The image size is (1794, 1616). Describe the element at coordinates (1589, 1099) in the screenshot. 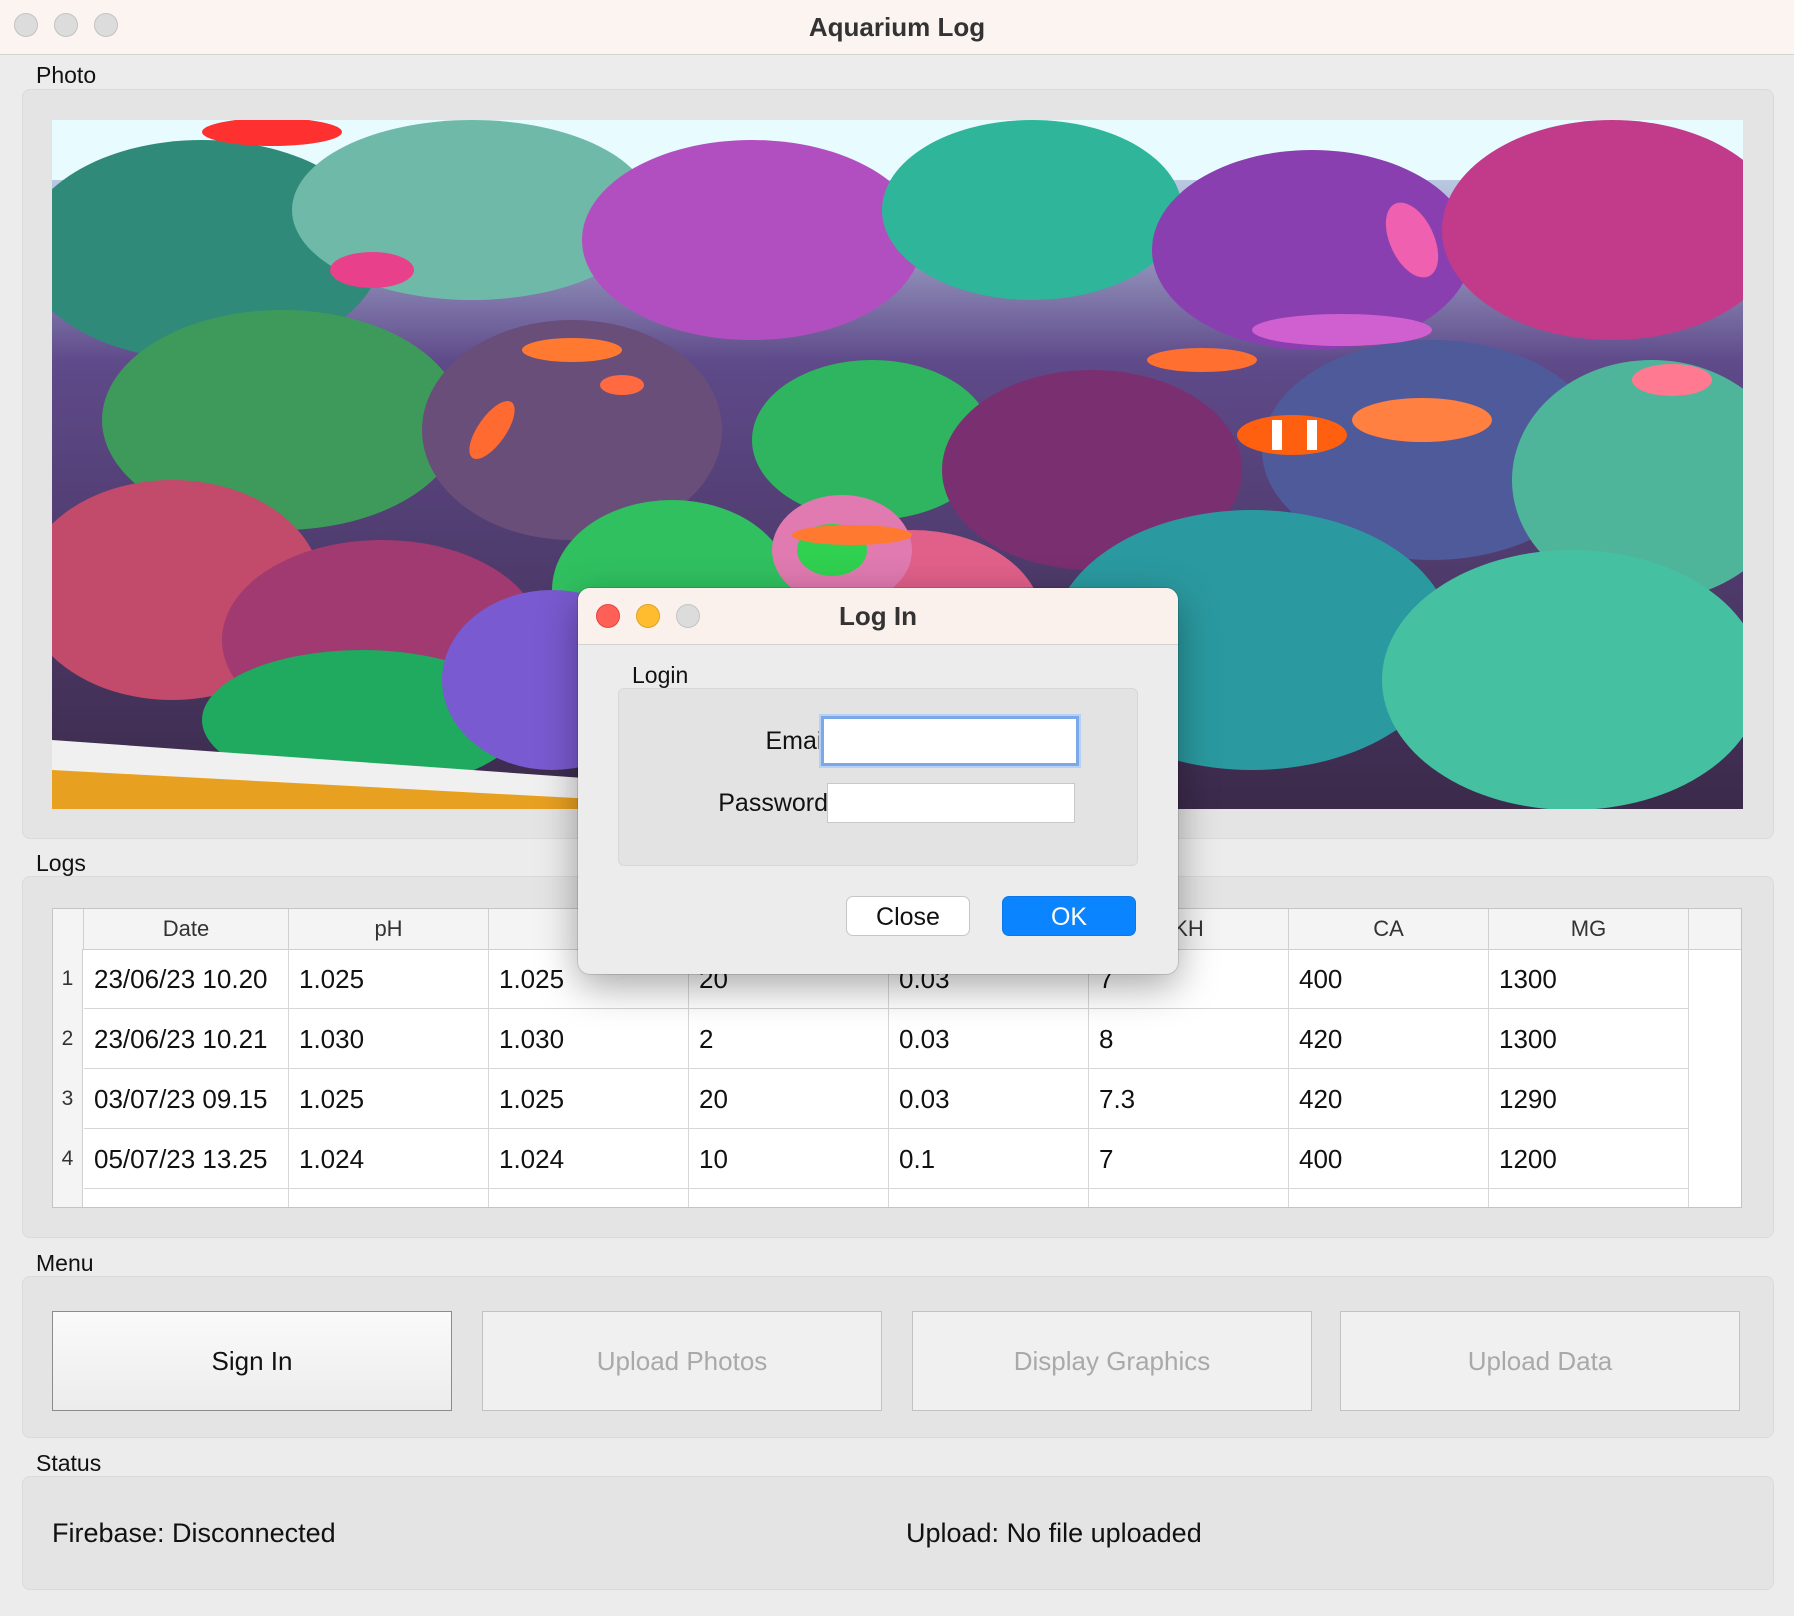

I see `table-cell: 1290` at that location.